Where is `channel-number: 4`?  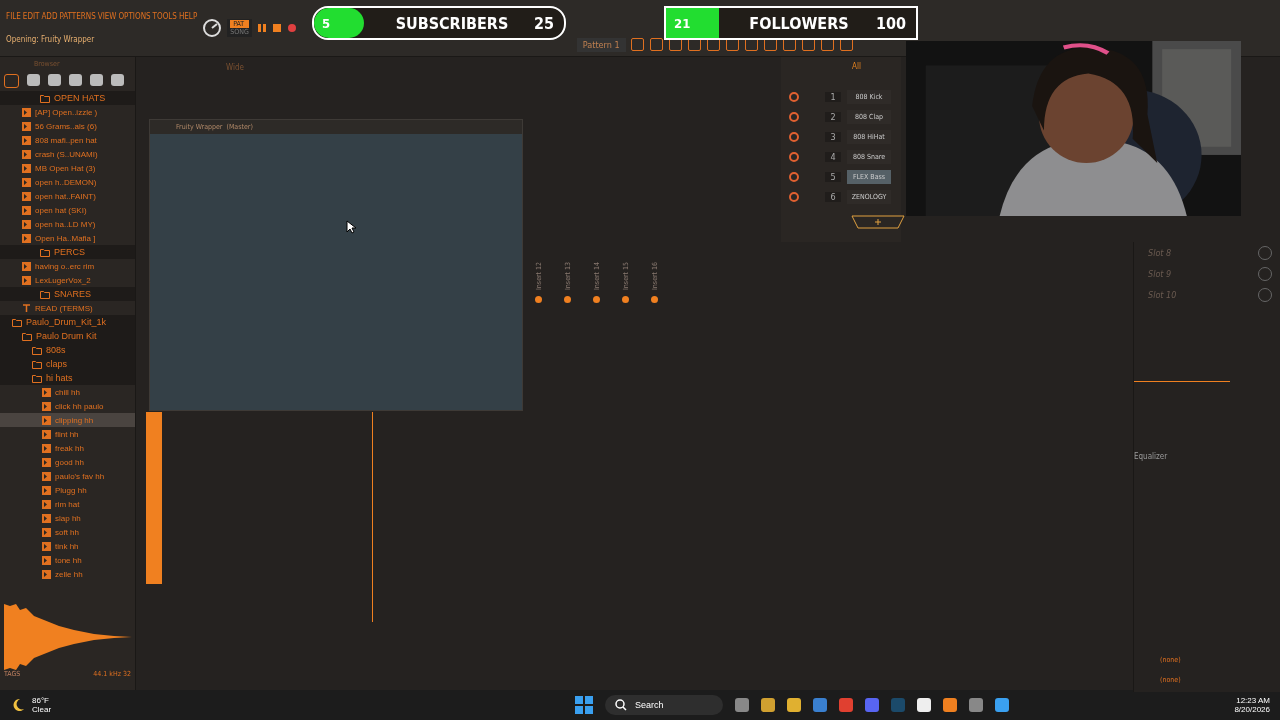
channel-number: 4 is located at coordinates (833, 157).